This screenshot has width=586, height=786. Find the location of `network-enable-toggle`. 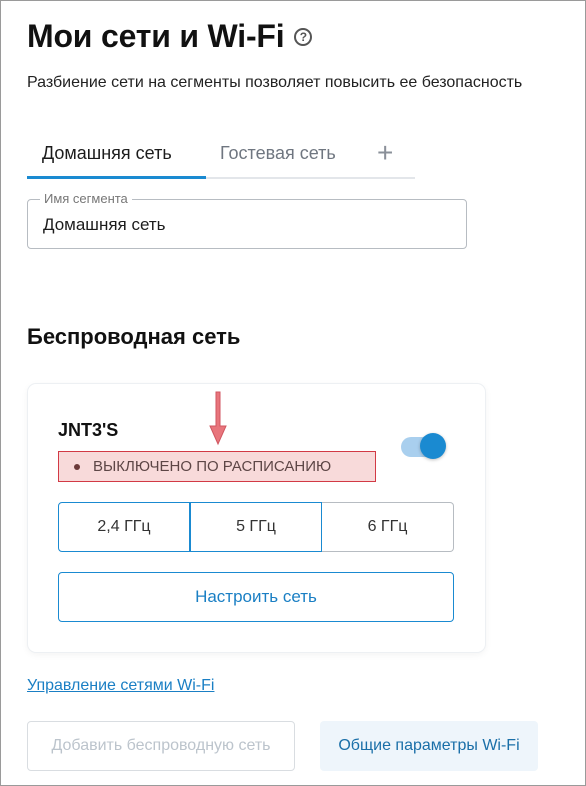

network-enable-toggle is located at coordinates (423, 446).